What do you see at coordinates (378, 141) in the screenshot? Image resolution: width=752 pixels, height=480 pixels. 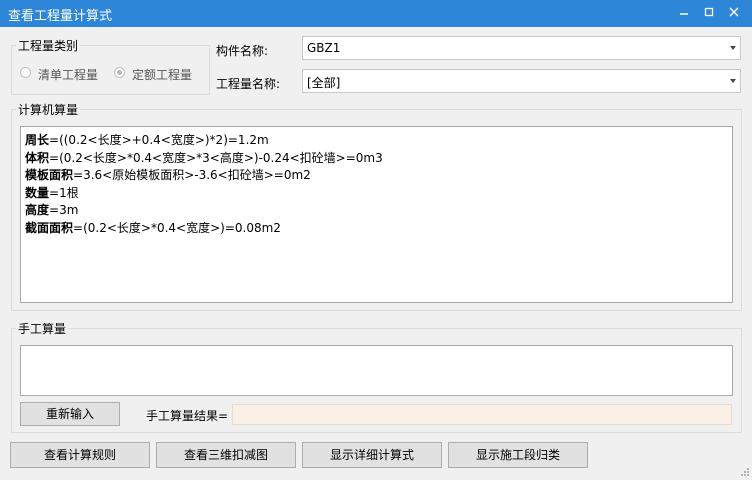 I see `formula-line: 周长=((0.2<长度>+0.4<宽度>)*2)=1.2m` at bounding box center [378, 141].